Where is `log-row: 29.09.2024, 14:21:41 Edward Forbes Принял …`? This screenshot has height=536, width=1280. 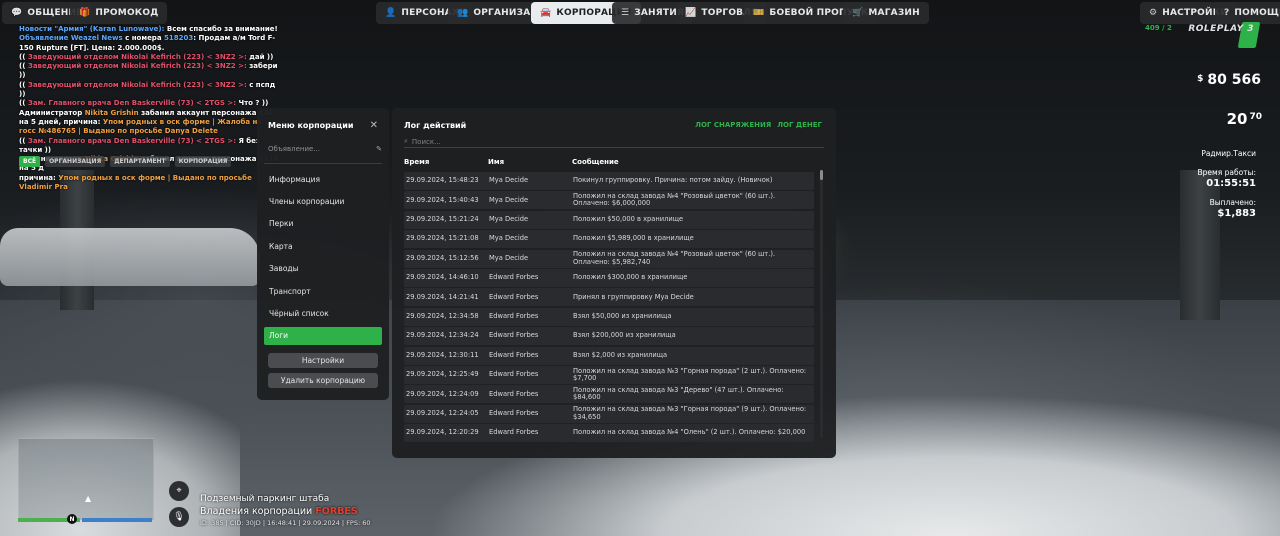
log-row: 29.09.2024, 14:21:41 Edward Forbes Принял … is located at coordinates (609, 297).